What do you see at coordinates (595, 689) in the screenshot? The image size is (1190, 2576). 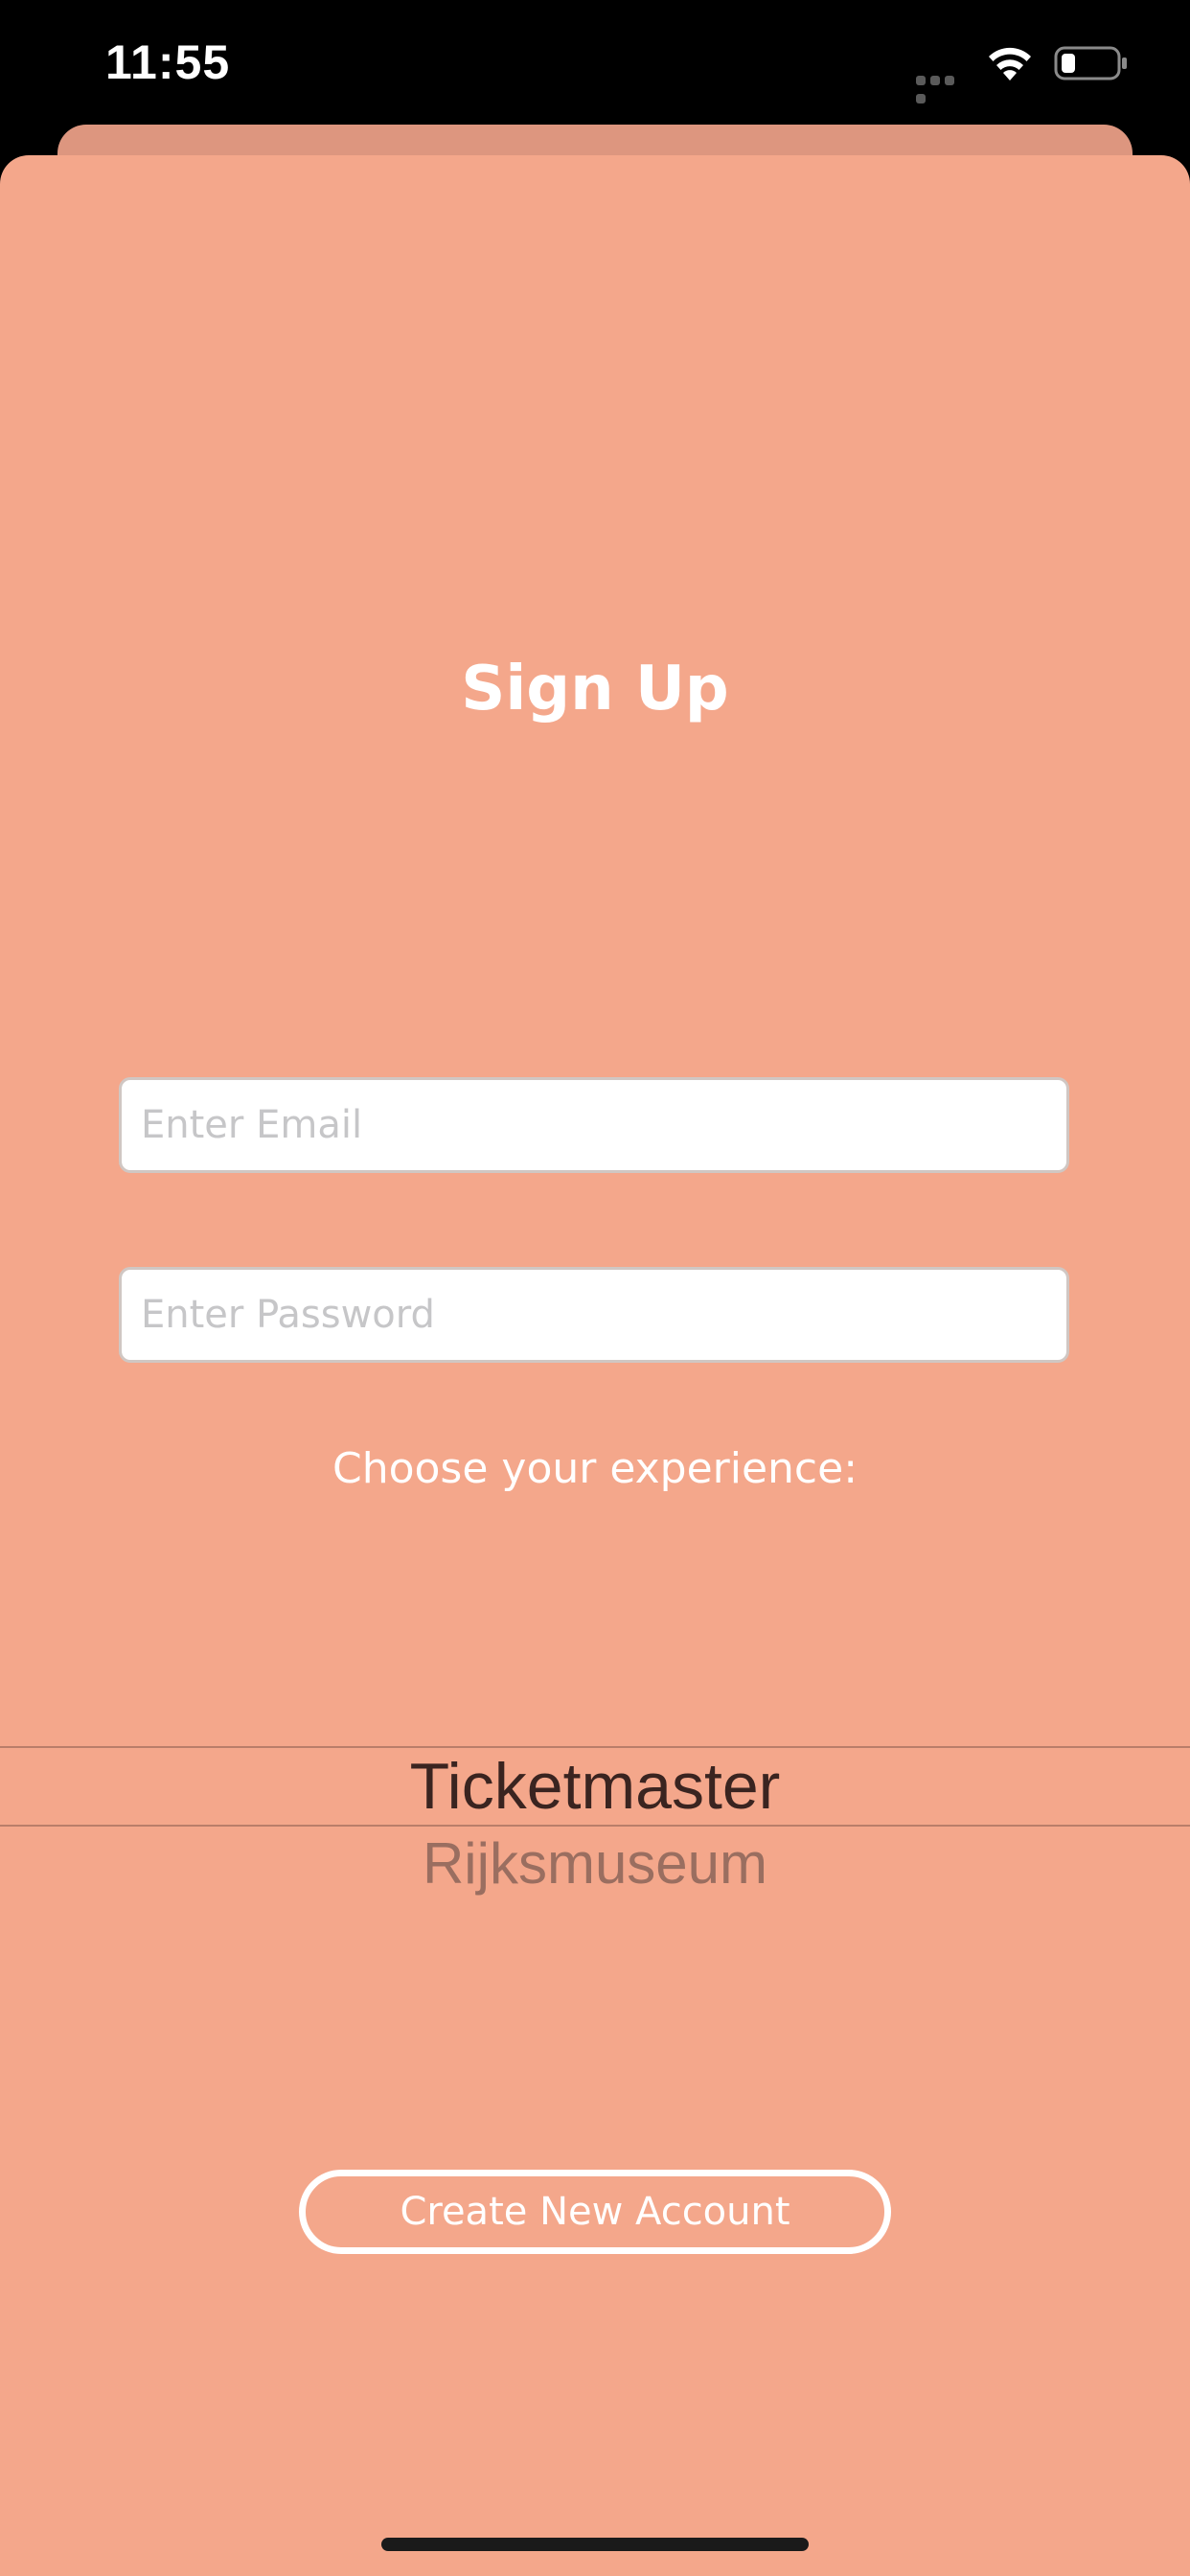 I see `page-title: Sign Up` at bounding box center [595, 689].